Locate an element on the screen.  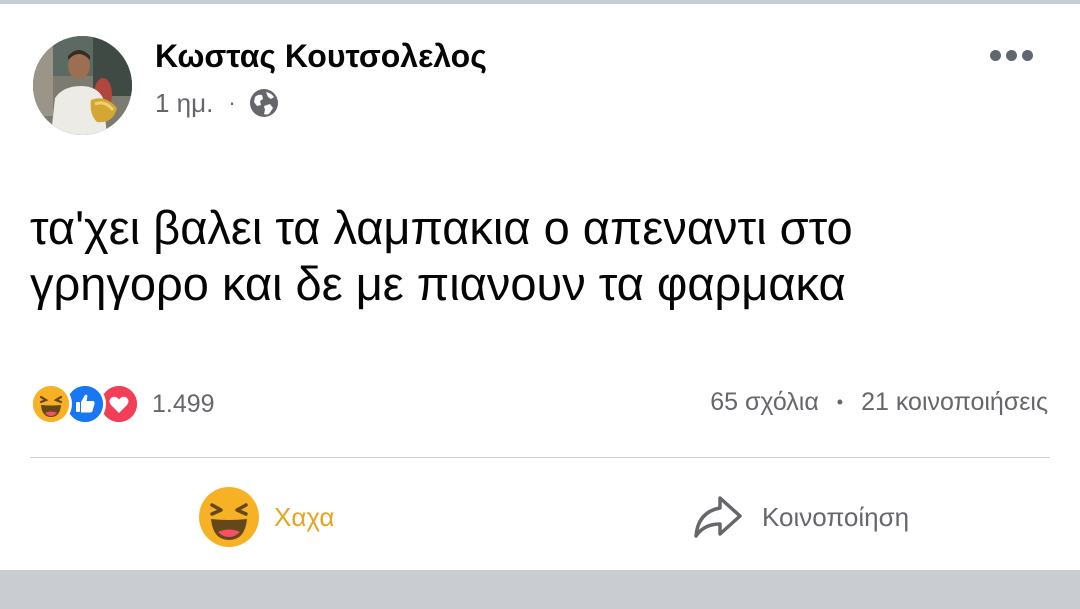
post-text-line: τα'χει βαλει τα λαμπακια ο απεναντι στο is located at coordinates (441, 227).